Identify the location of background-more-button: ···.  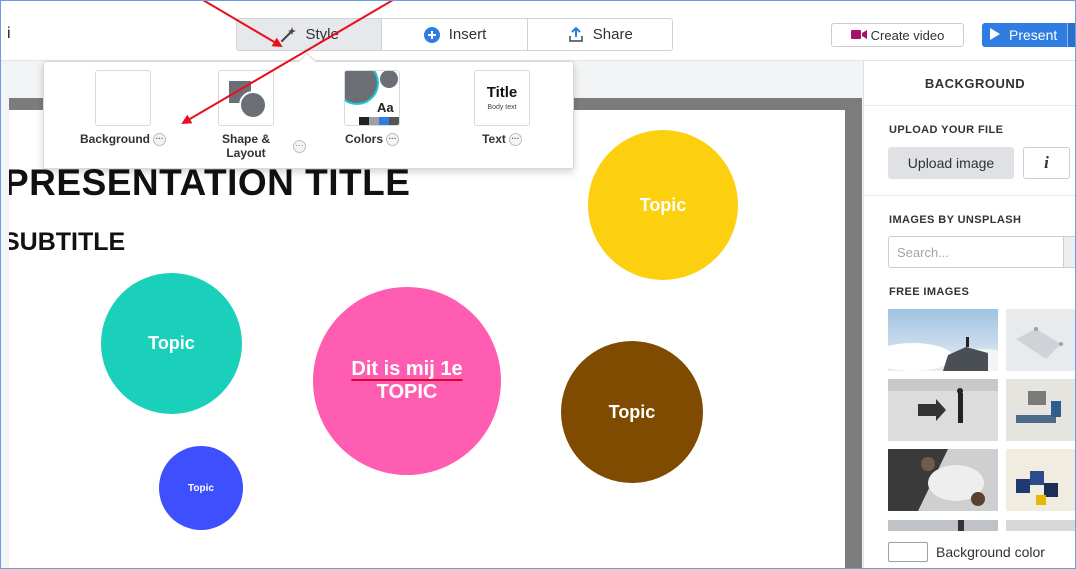
(160, 140).